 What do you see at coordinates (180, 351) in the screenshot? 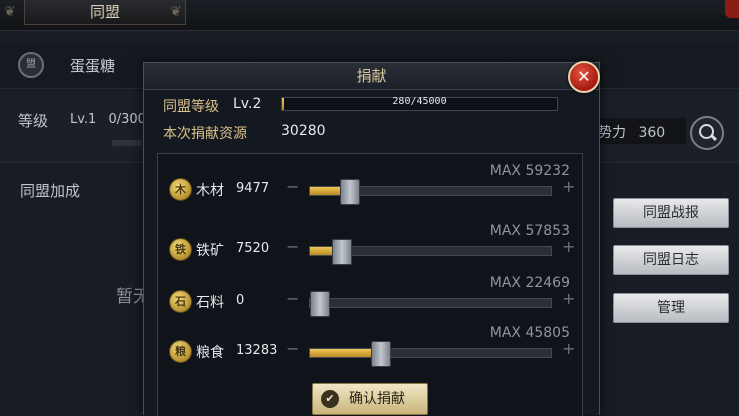
I see `grain-icon: 粮` at bounding box center [180, 351].